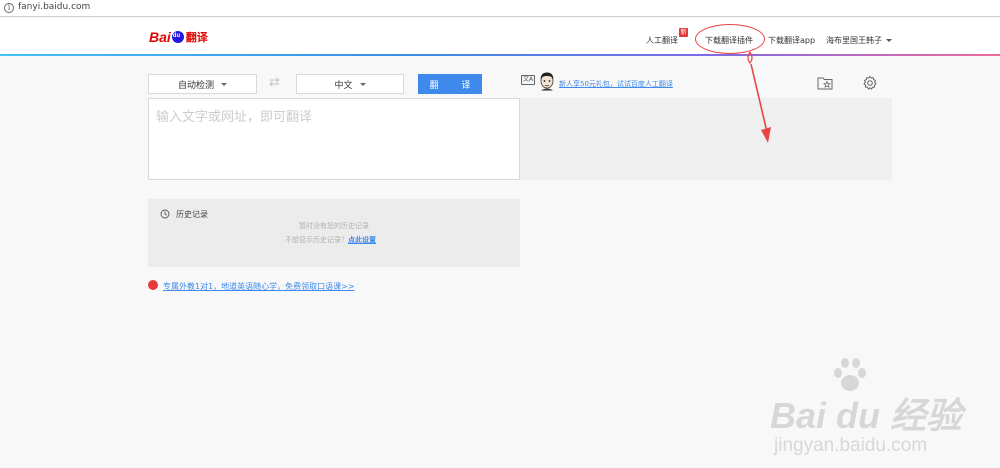  I want to click on human-translate-promo-link: 新人享50元礼包，试试百度人工翻译, so click(616, 84).